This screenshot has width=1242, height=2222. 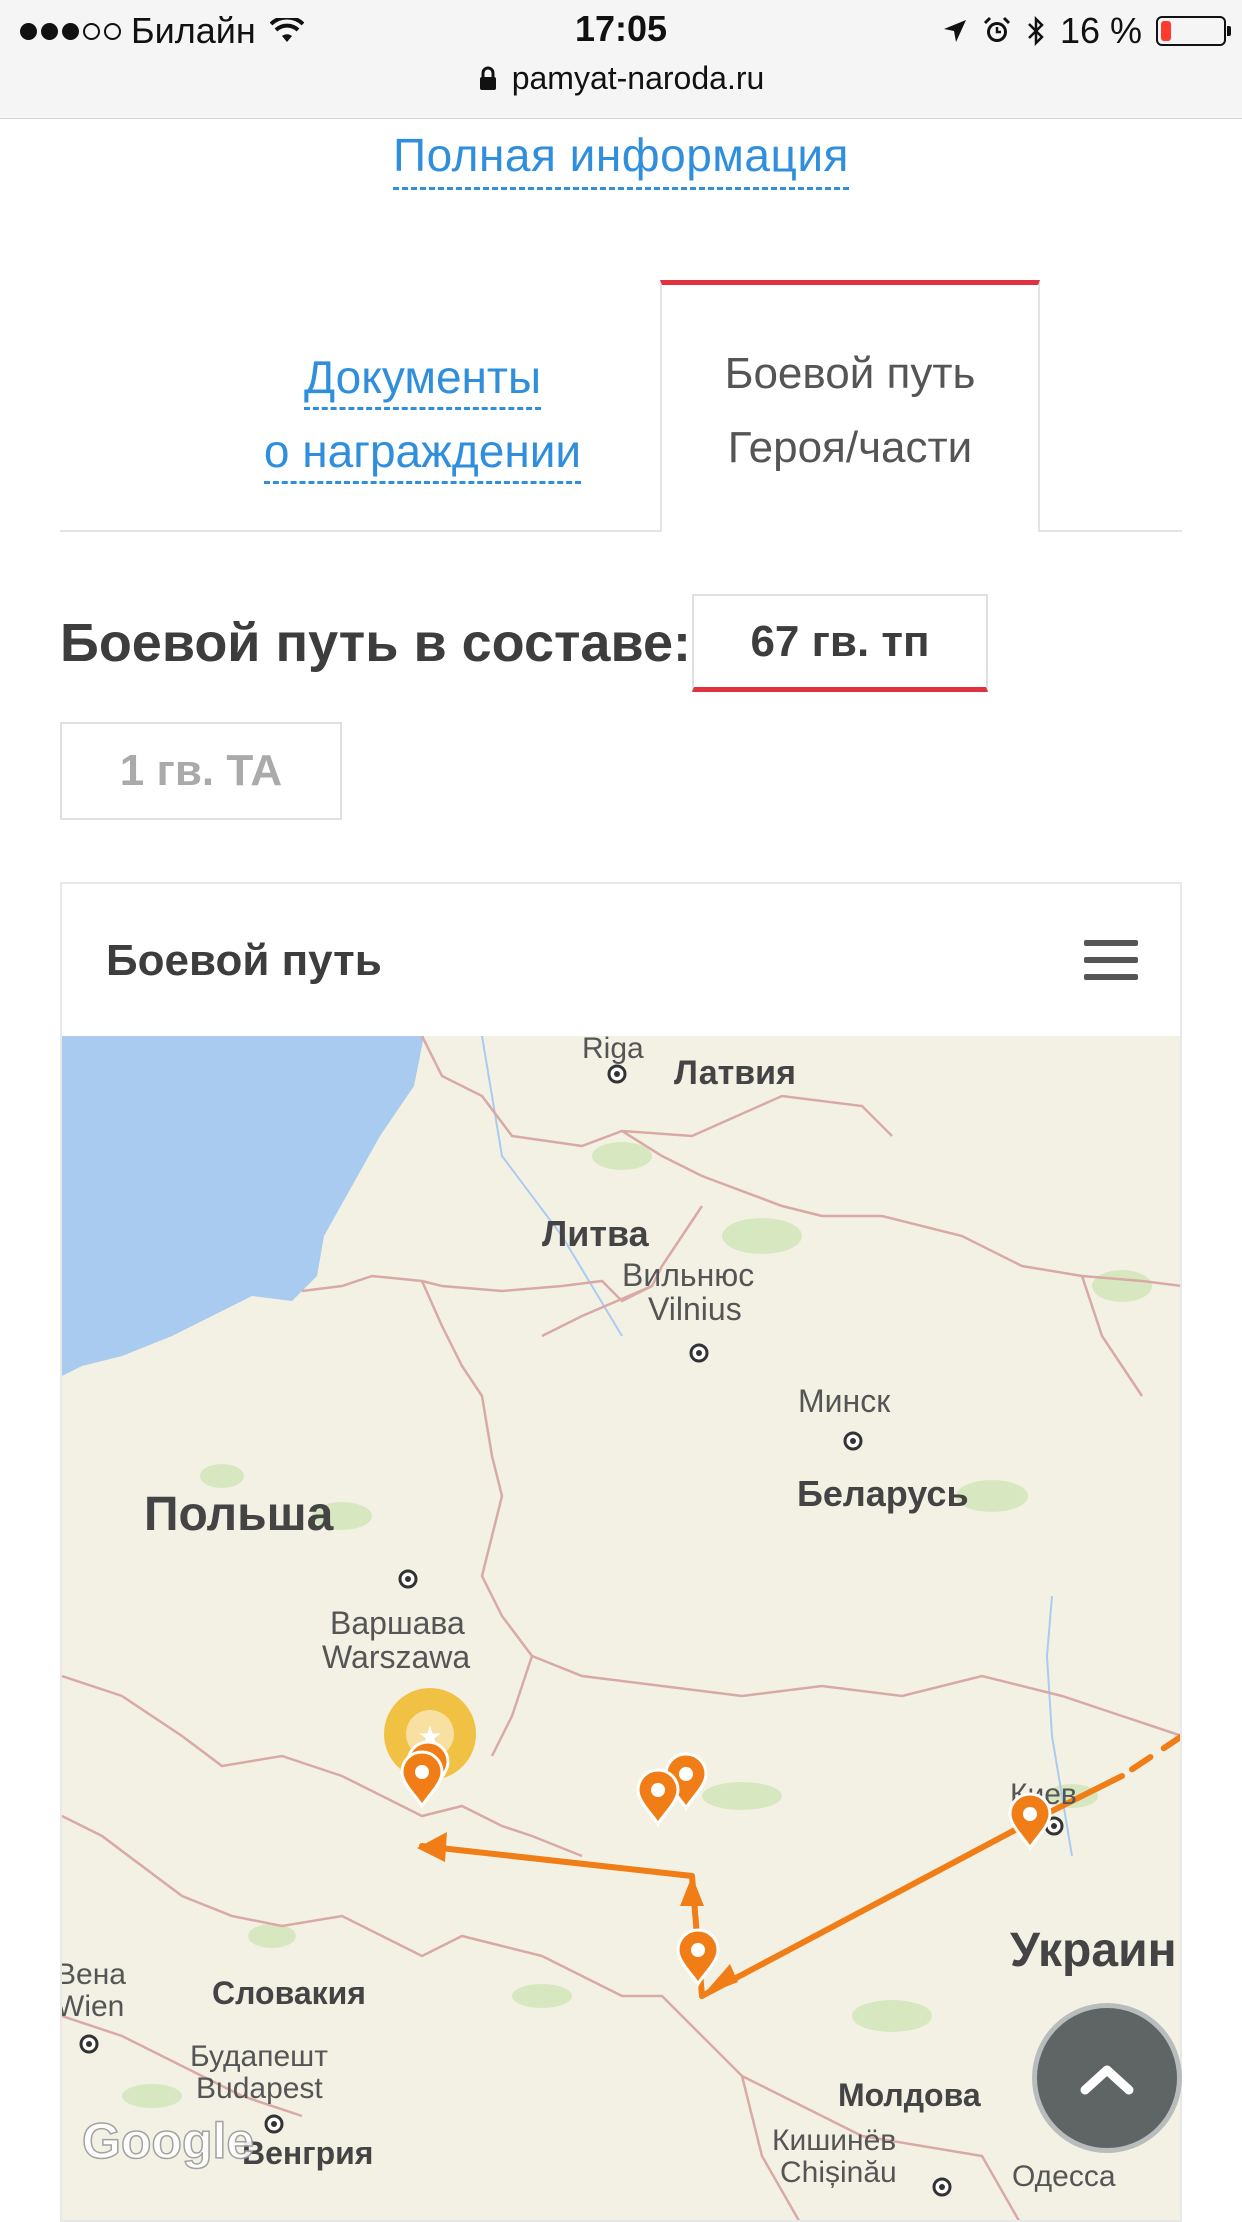 What do you see at coordinates (1100, 30) in the screenshot?
I see `battery-percent: 16 %` at bounding box center [1100, 30].